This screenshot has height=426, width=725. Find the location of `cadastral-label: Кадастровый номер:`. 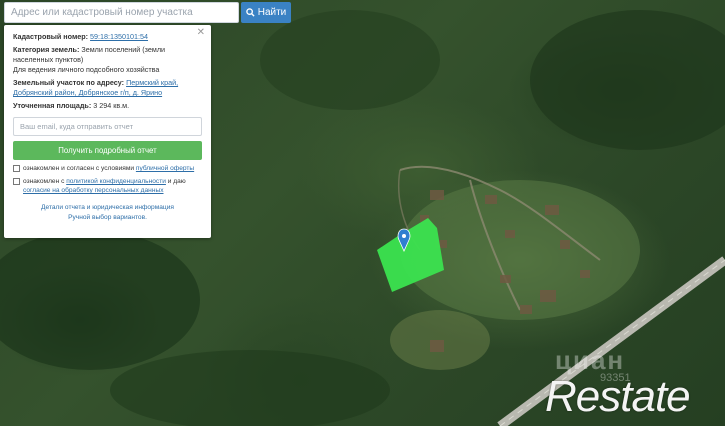

cadastral-label: Кадастровый номер: is located at coordinates (51, 36).